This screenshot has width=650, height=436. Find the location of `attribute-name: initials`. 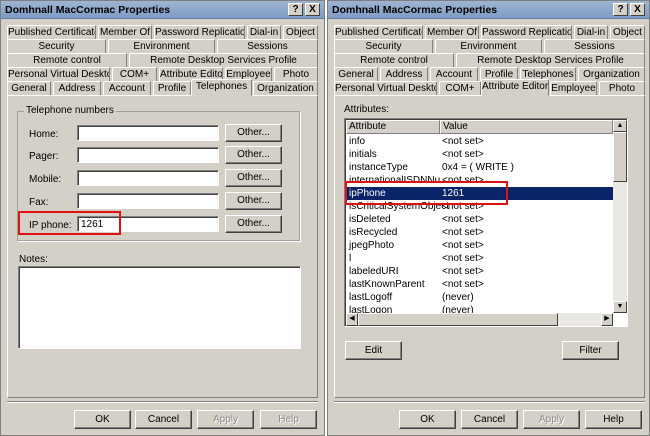

attribute-name: initials is located at coordinates (363, 154).